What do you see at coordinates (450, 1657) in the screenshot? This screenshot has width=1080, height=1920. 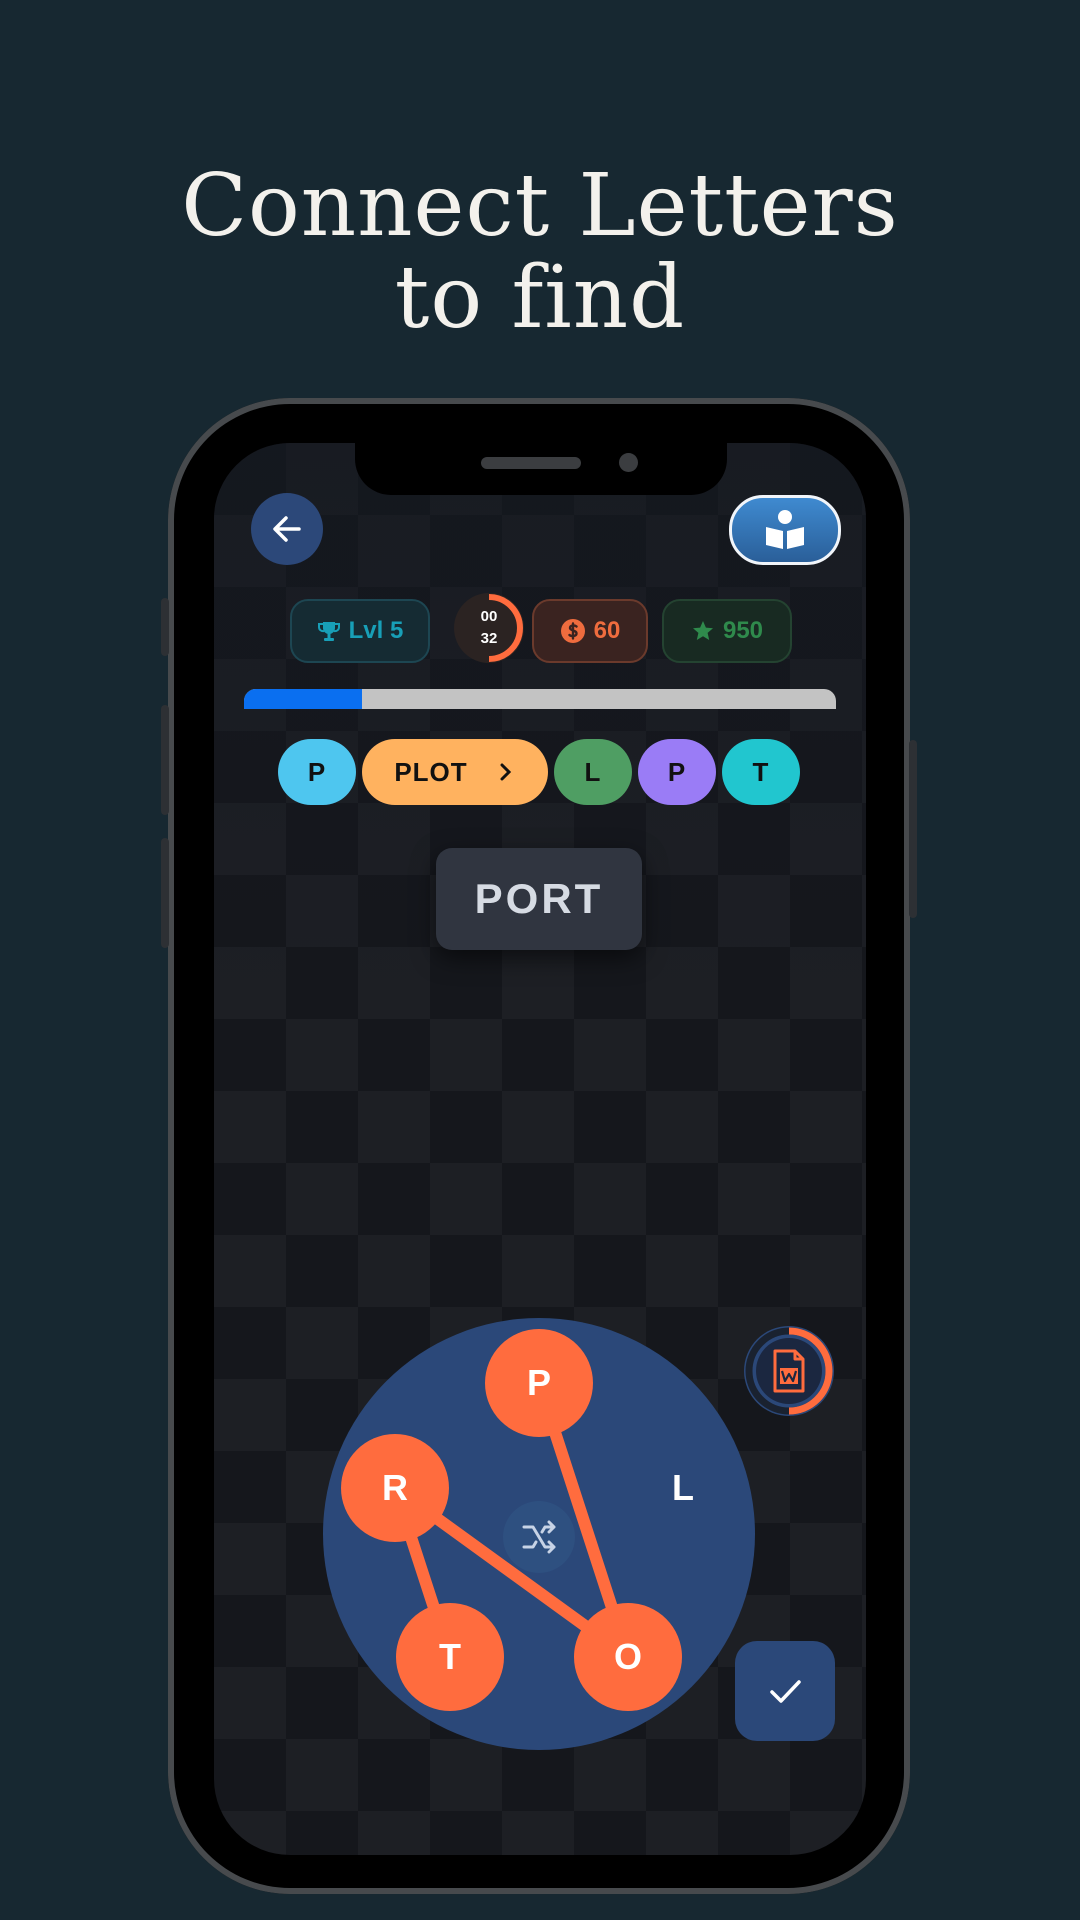 I see `wheel-letter-t: T` at bounding box center [450, 1657].